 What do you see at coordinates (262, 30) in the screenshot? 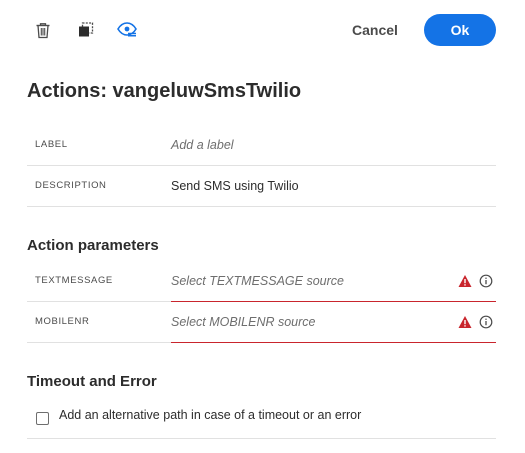
I see `toolbar: Cancel Ok` at bounding box center [262, 30].